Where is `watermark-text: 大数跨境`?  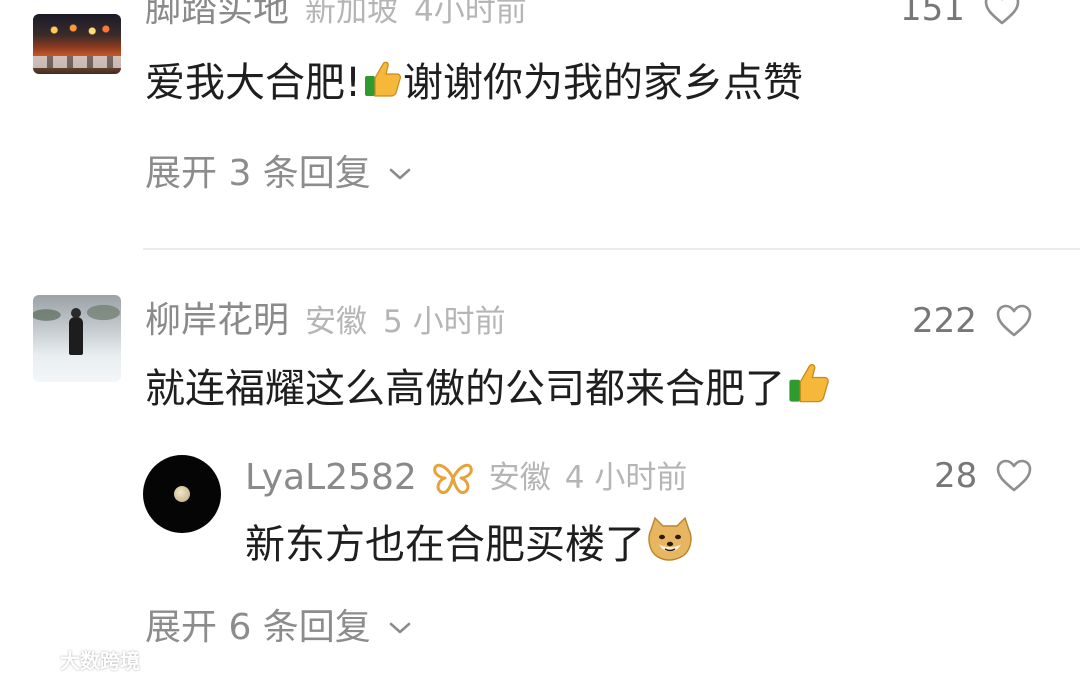 watermark-text: 大数跨境 is located at coordinates (100, 661).